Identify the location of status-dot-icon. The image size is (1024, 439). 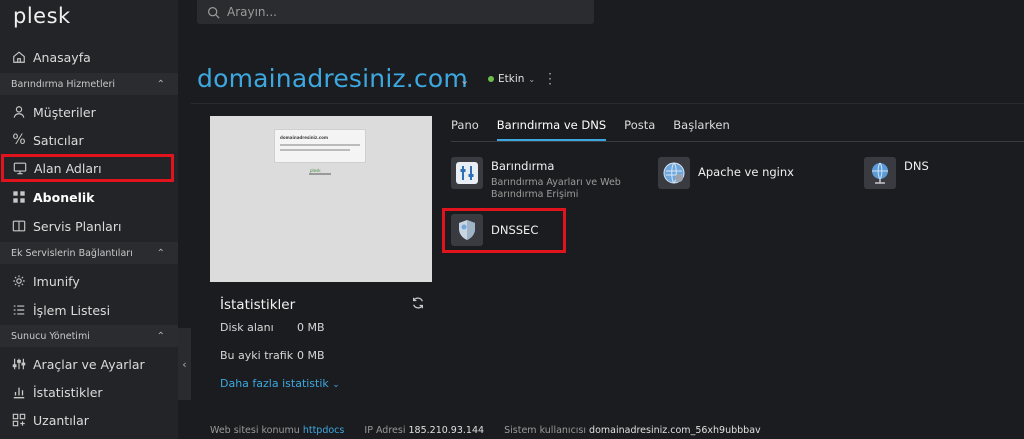
(491, 79).